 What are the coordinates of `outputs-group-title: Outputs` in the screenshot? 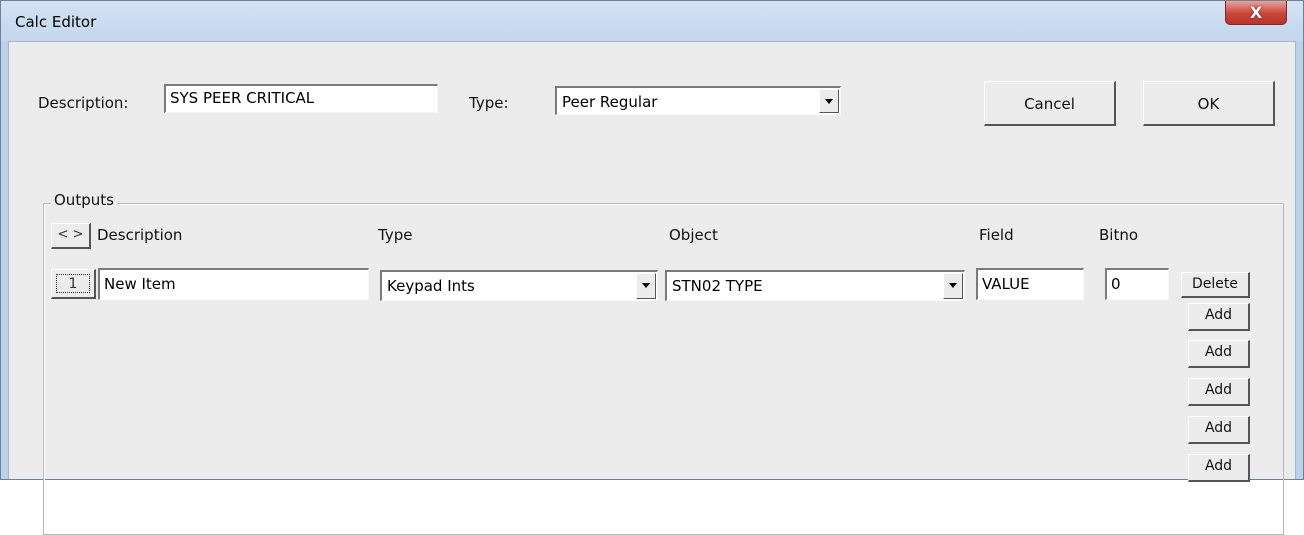 It's located at (84, 200).